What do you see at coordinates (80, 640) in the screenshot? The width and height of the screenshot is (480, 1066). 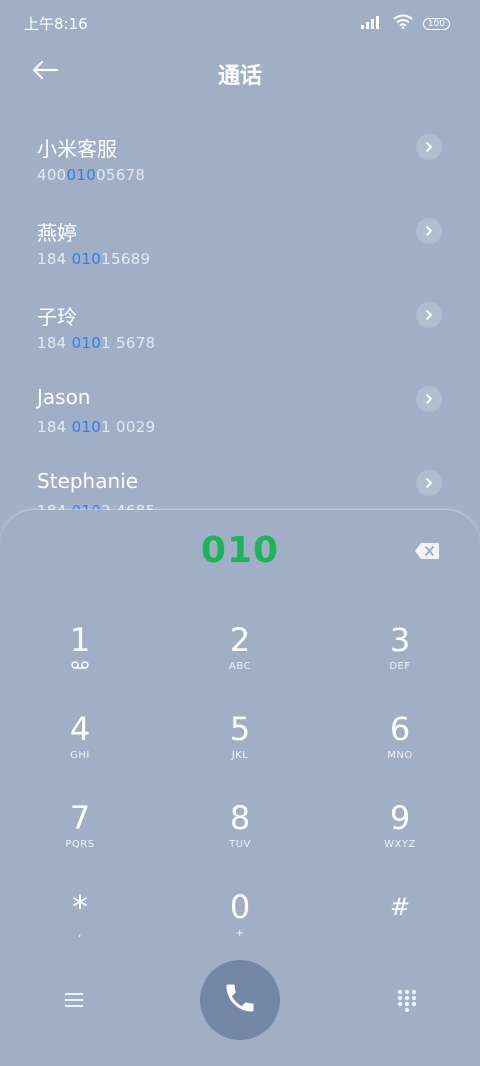 I see `key-digit: 1` at bounding box center [80, 640].